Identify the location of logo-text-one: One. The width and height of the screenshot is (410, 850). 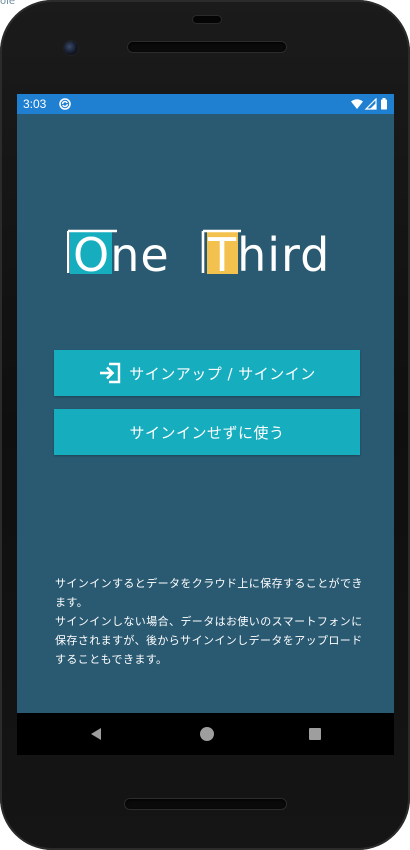
(121, 254).